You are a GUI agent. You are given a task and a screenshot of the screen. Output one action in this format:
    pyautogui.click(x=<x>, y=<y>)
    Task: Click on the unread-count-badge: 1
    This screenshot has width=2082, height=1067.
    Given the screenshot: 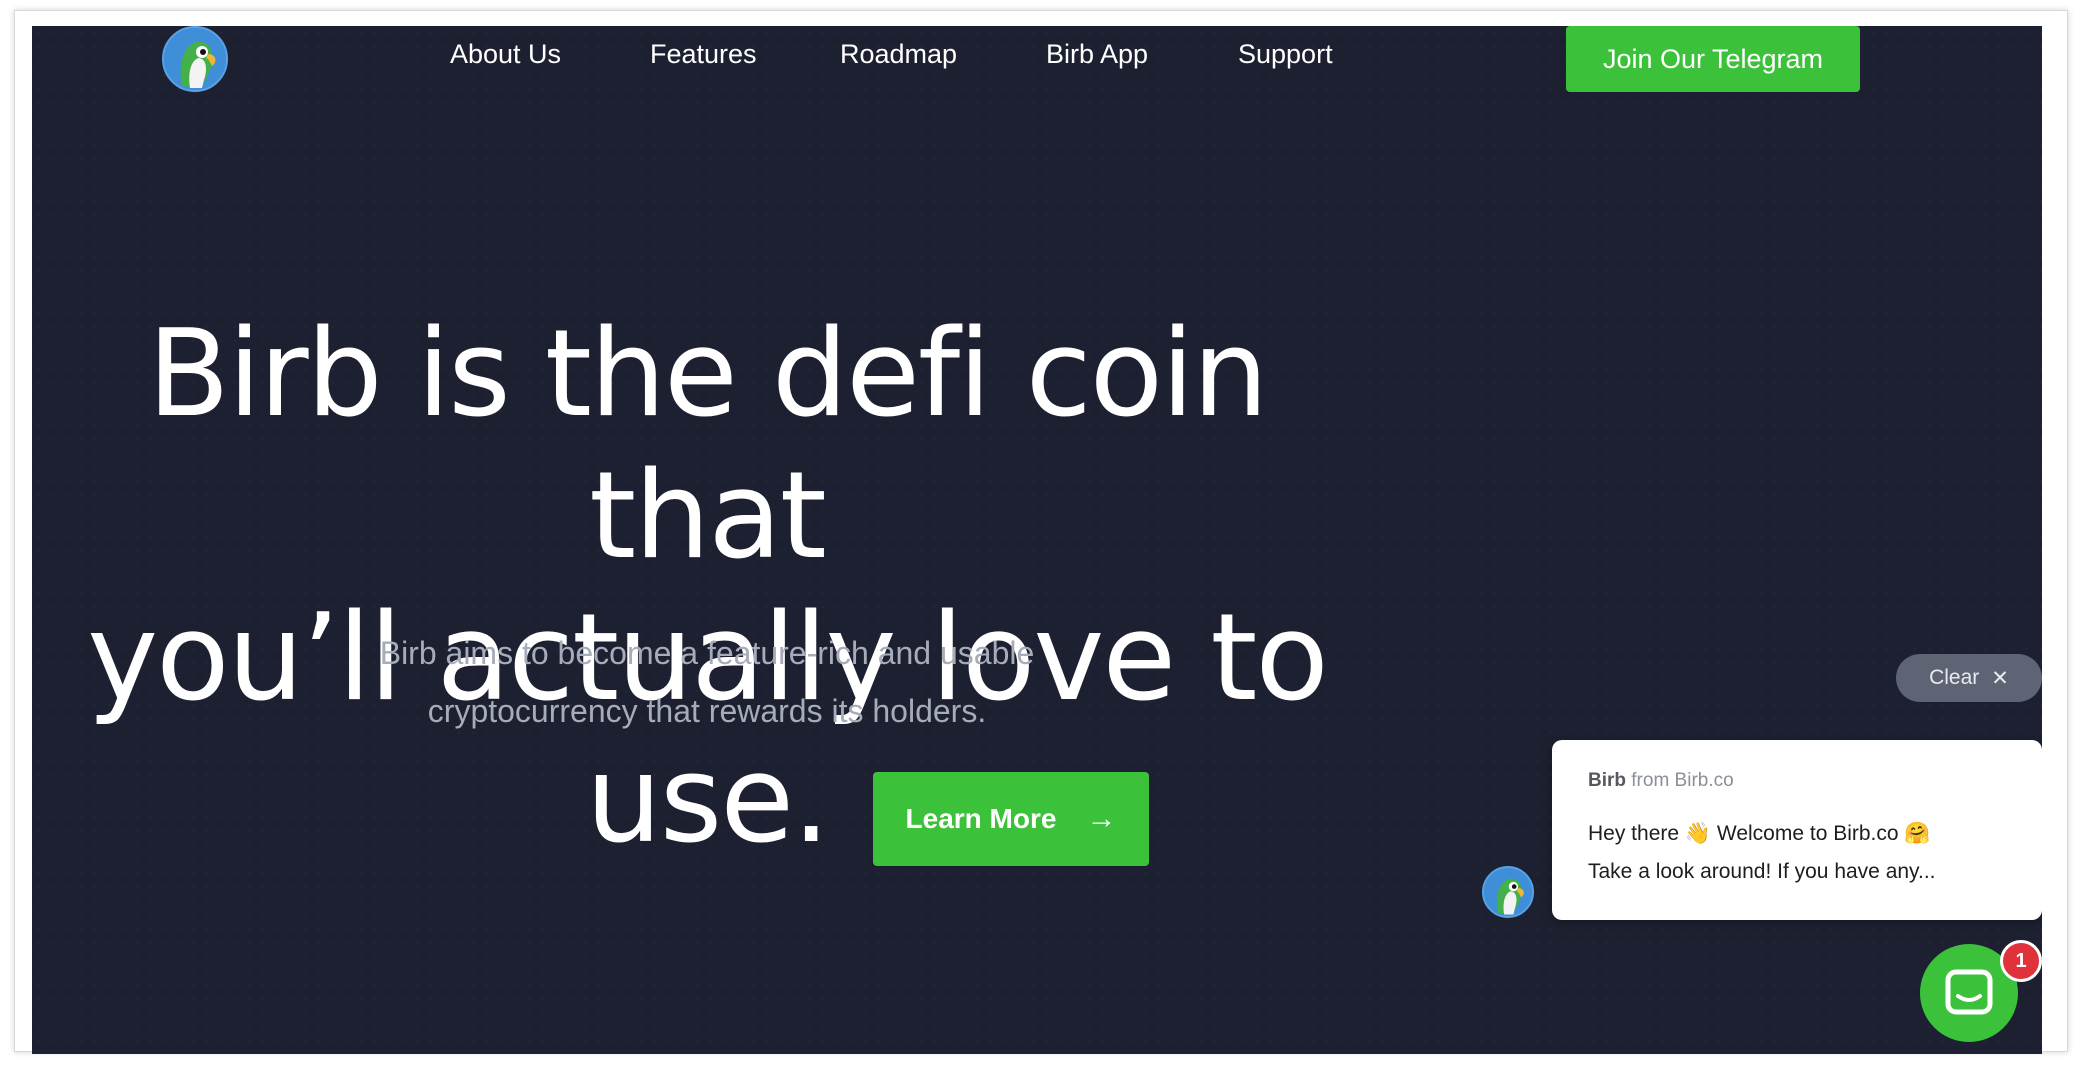 What is the action you would take?
    pyautogui.click(x=2021, y=961)
    